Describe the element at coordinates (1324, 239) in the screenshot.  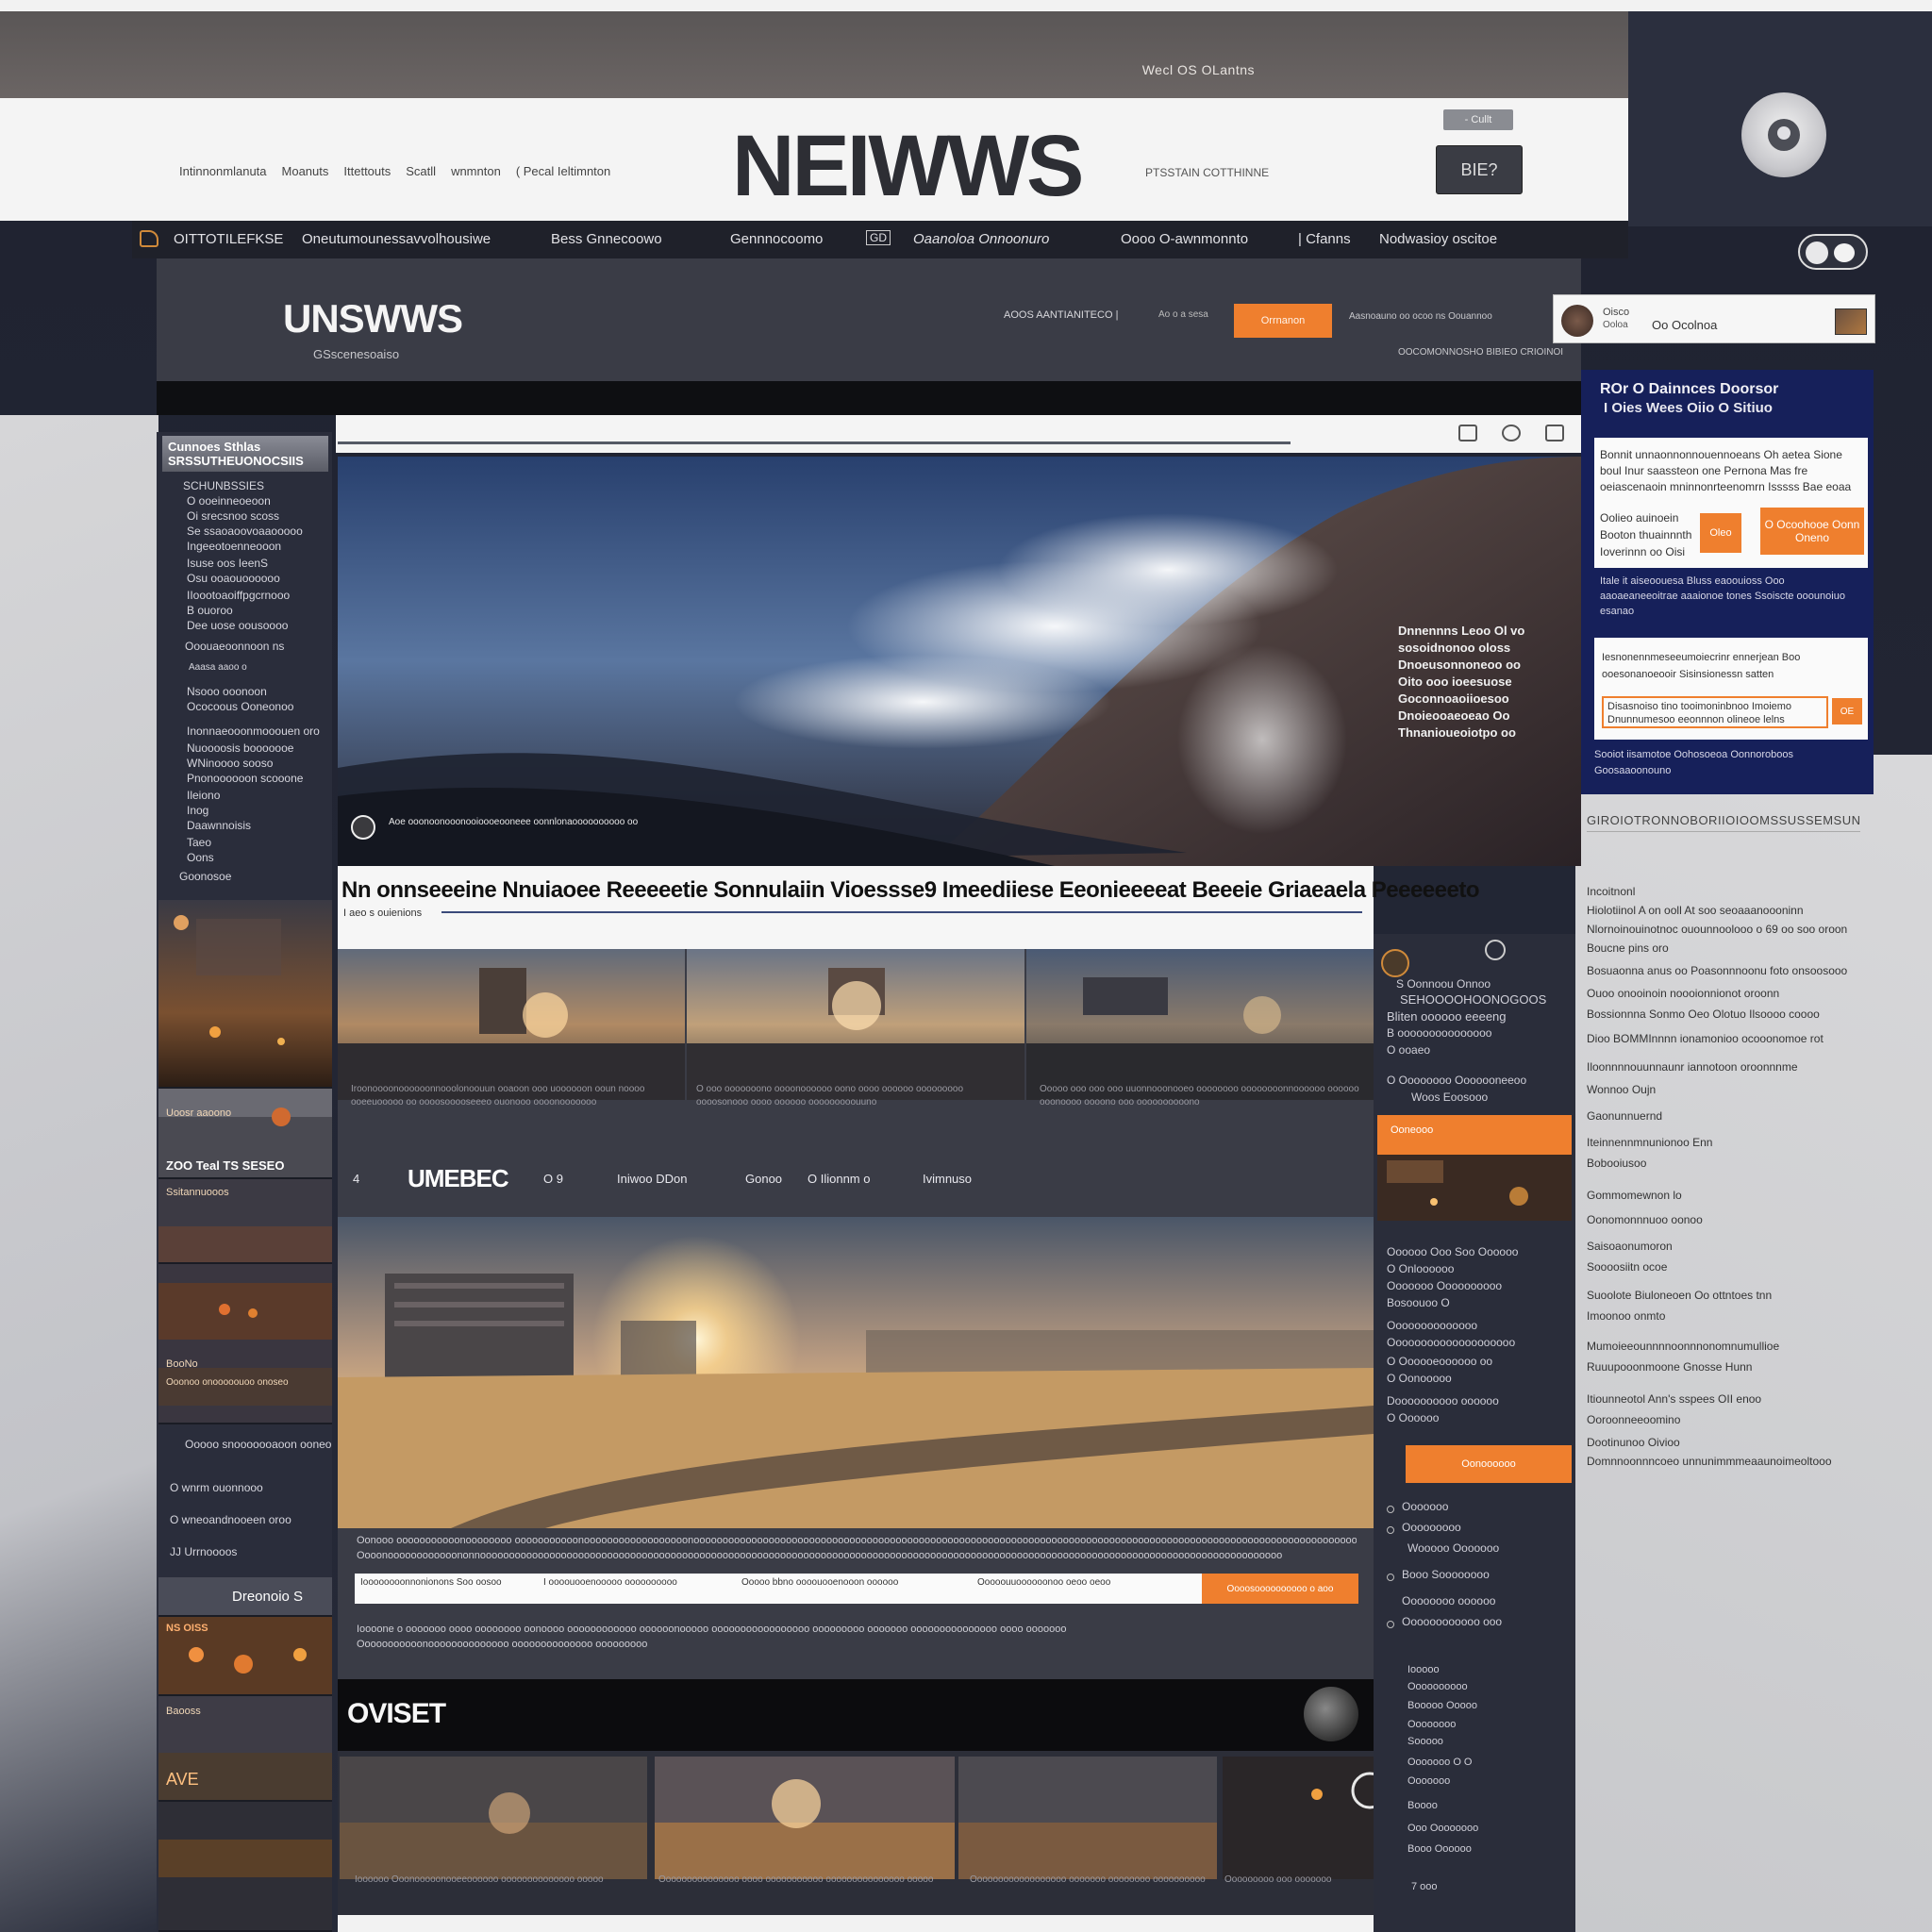
I see `nav-item: | Cfanns` at that location.